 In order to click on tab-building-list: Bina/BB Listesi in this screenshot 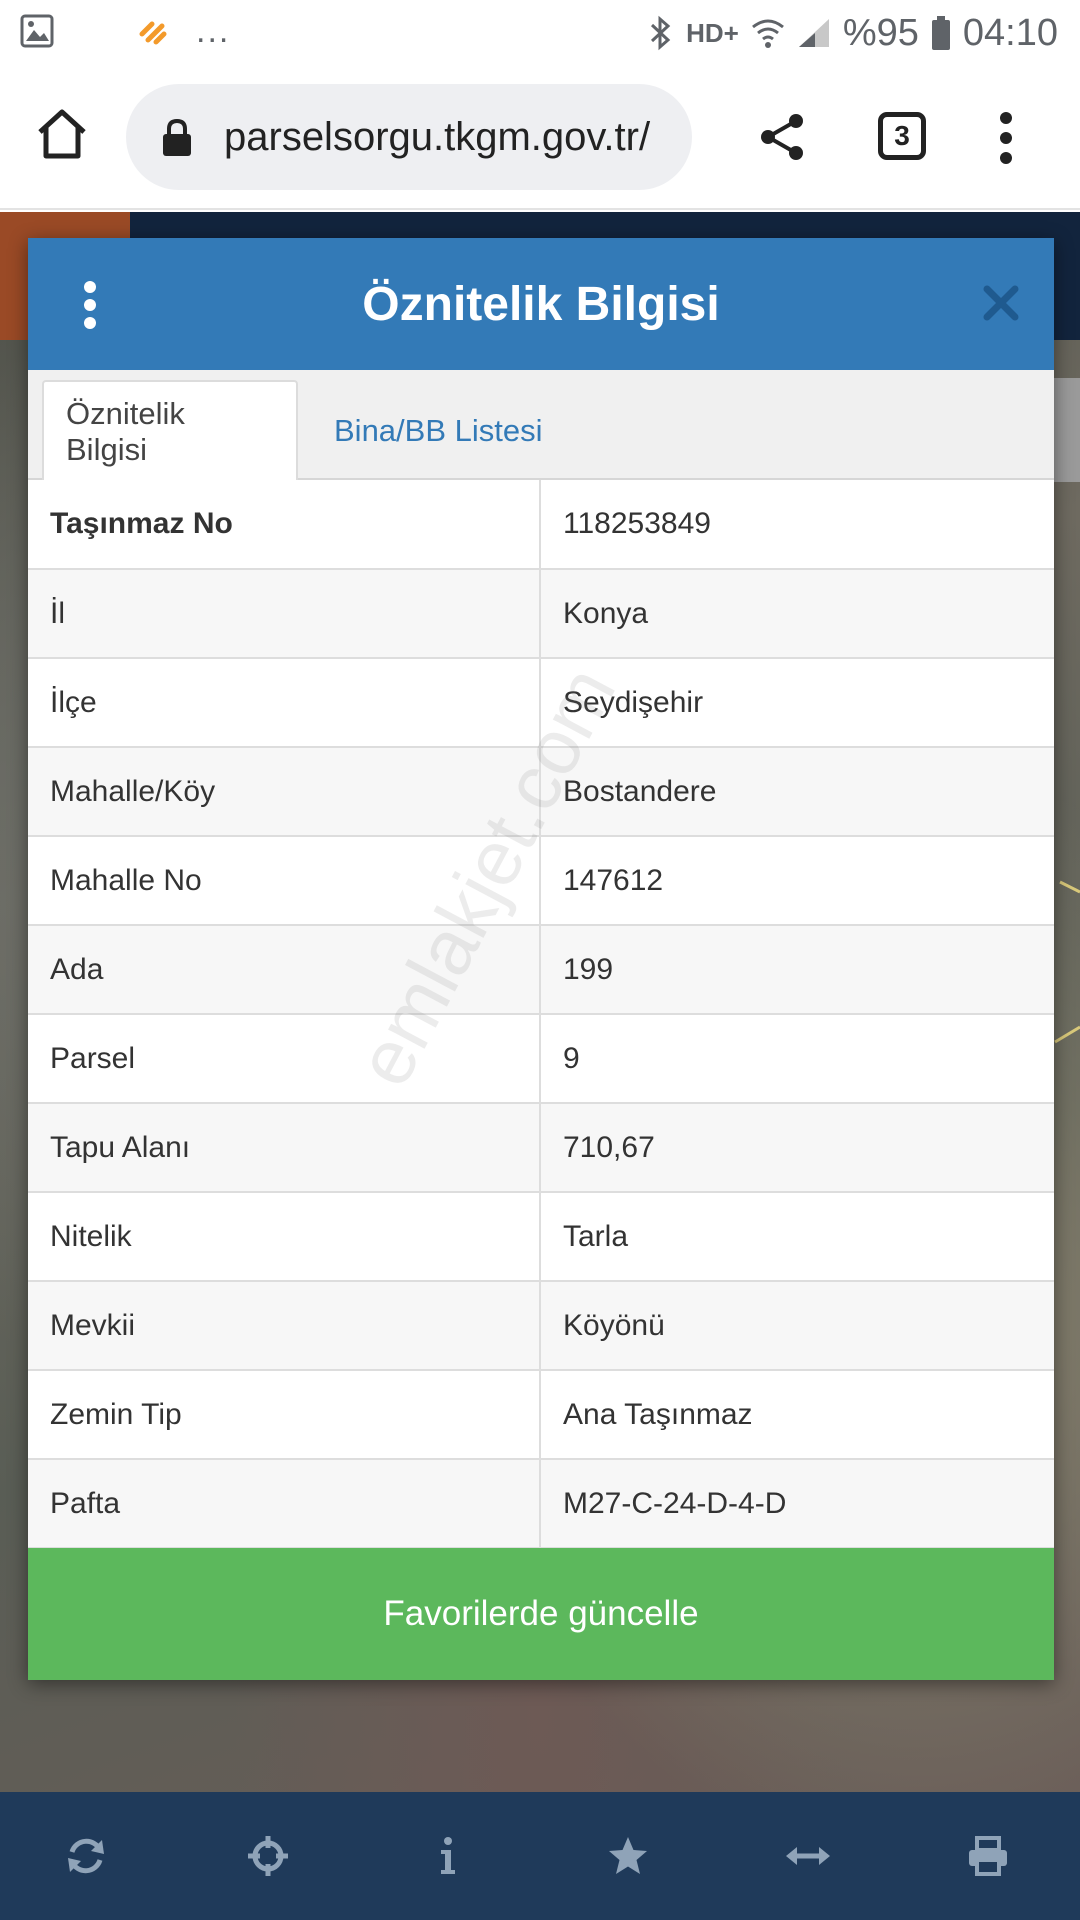, I will do `click(438, 431)`.